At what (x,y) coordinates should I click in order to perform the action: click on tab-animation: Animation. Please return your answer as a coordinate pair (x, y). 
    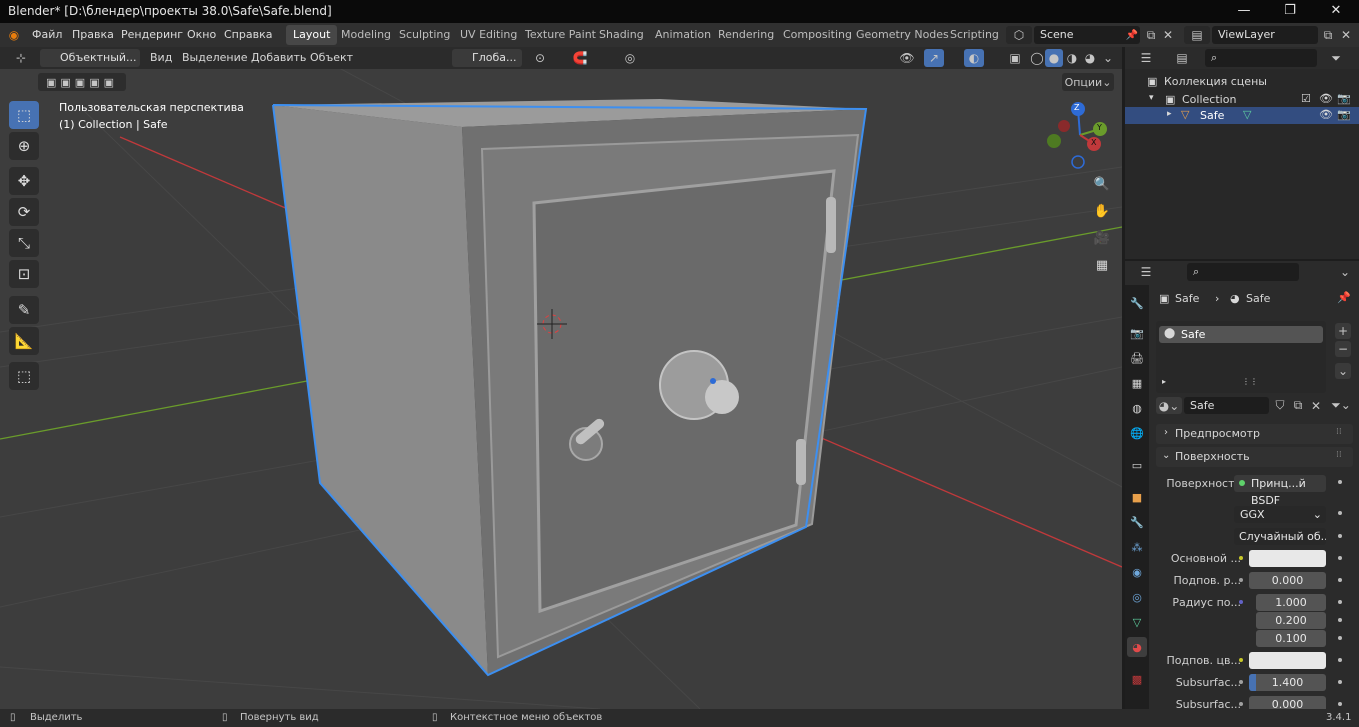
    Looking at the image, I should click on (683, 35).